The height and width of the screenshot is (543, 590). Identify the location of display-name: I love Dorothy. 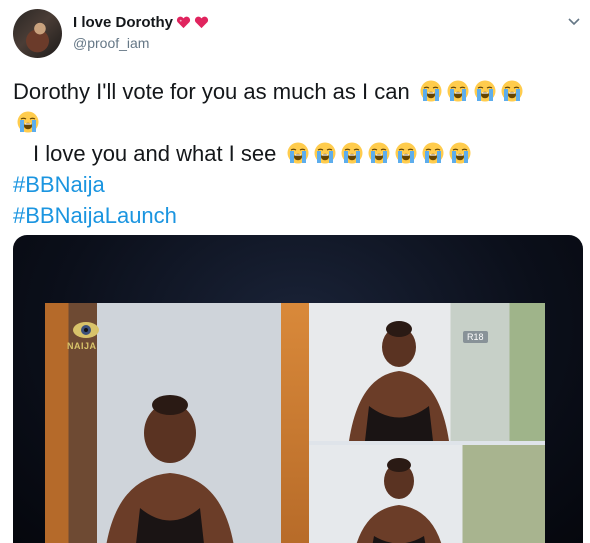
(123, 22).